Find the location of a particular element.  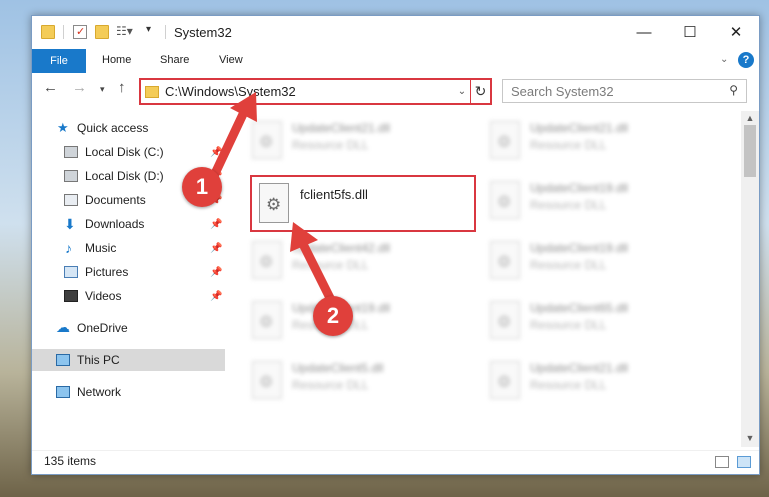

callout-badge-1: 1 is located at coordinates (202, 187).